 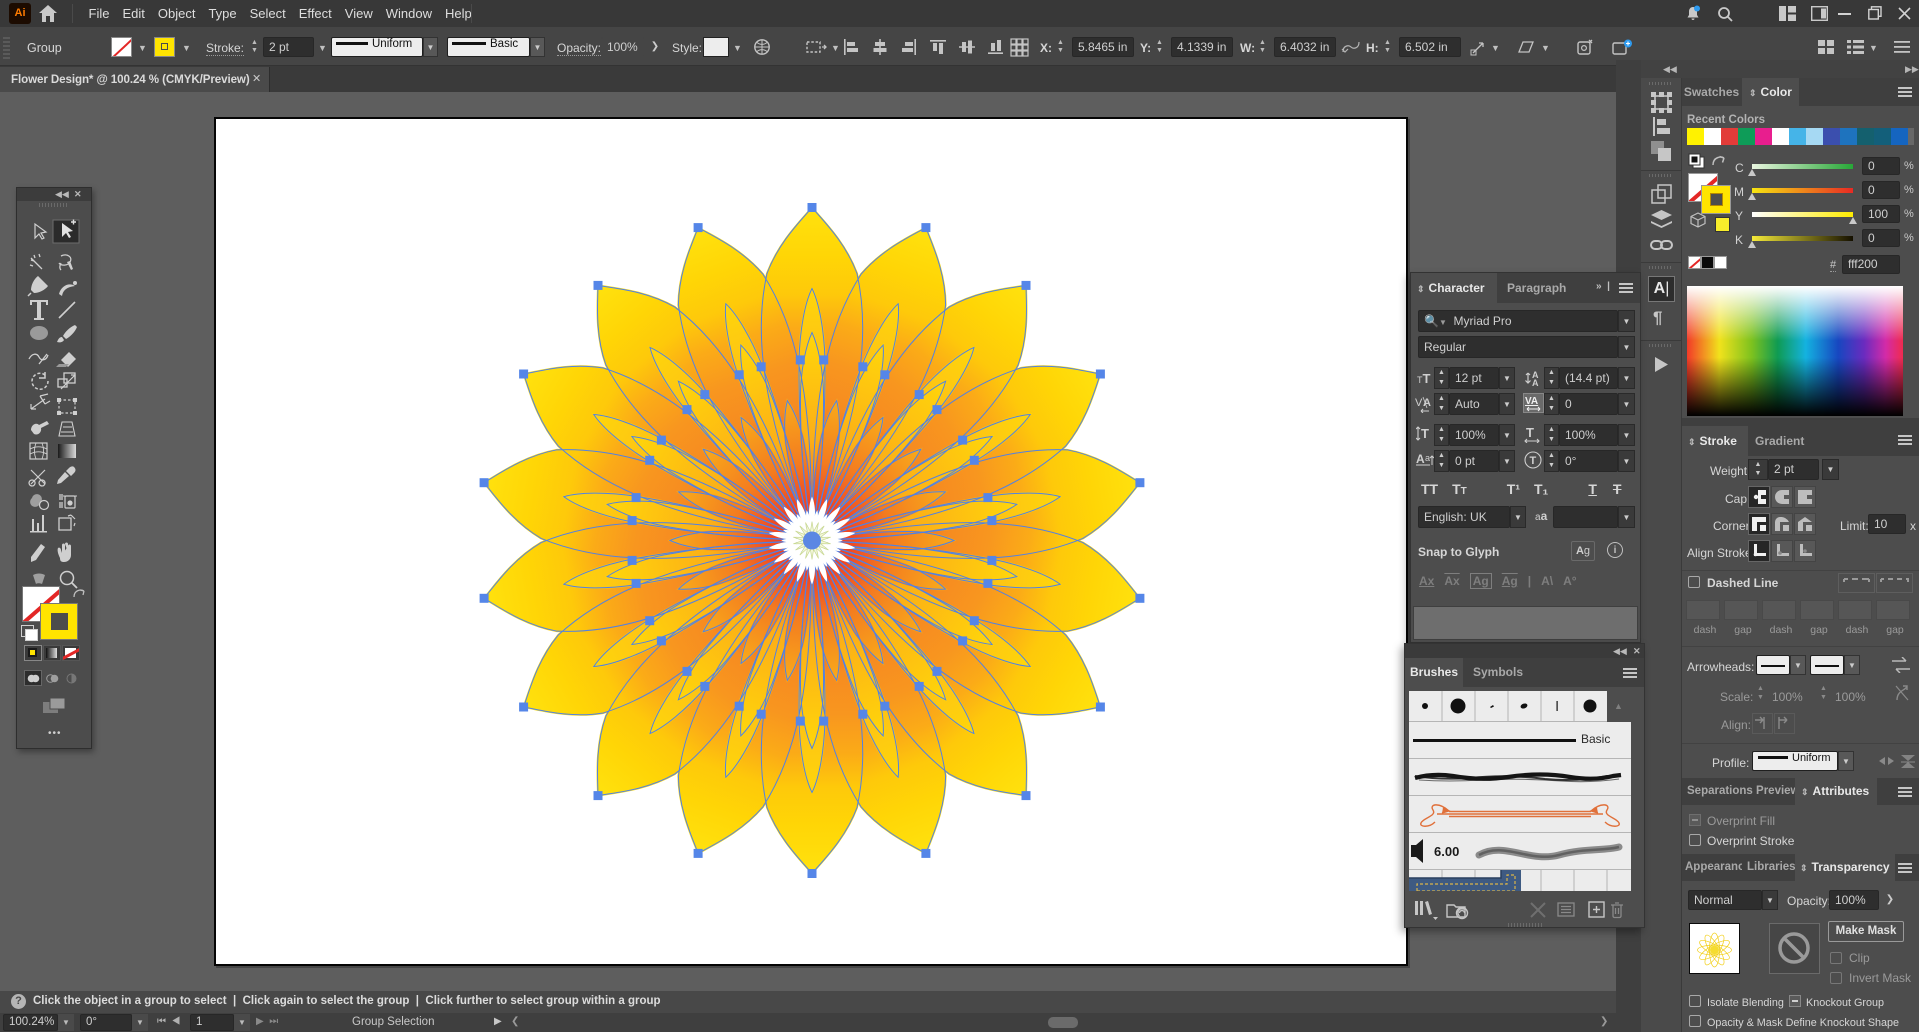 What do you see at coordinates (1446, 851) in the screenshot?
I see `svg-text: 6.00` at bounding box center [1446, 851].